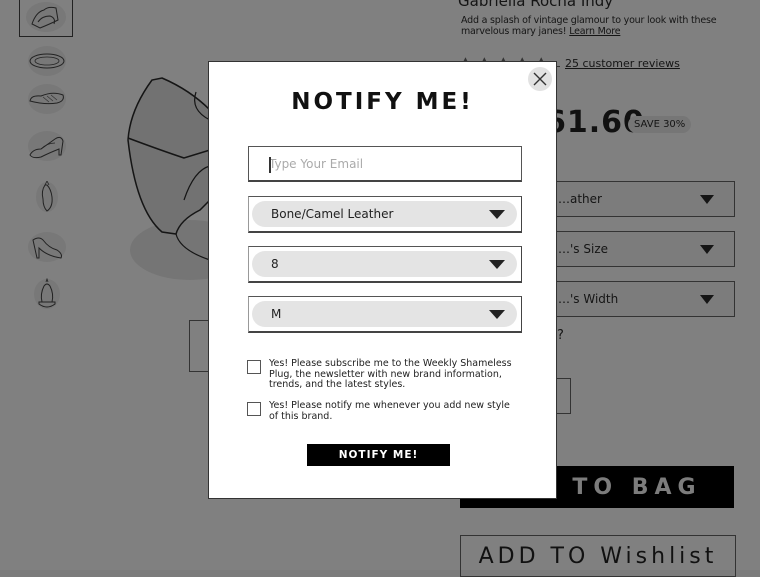 The image size is (760, 577). I want to click on email-field, so click(385, 164).